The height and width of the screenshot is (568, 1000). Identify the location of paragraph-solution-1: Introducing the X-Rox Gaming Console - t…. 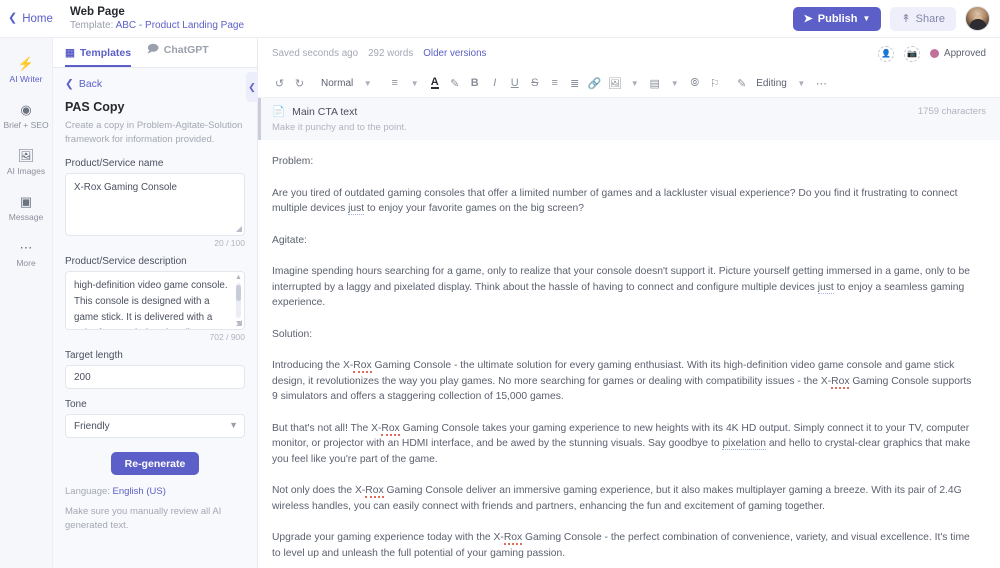
(625, 381).